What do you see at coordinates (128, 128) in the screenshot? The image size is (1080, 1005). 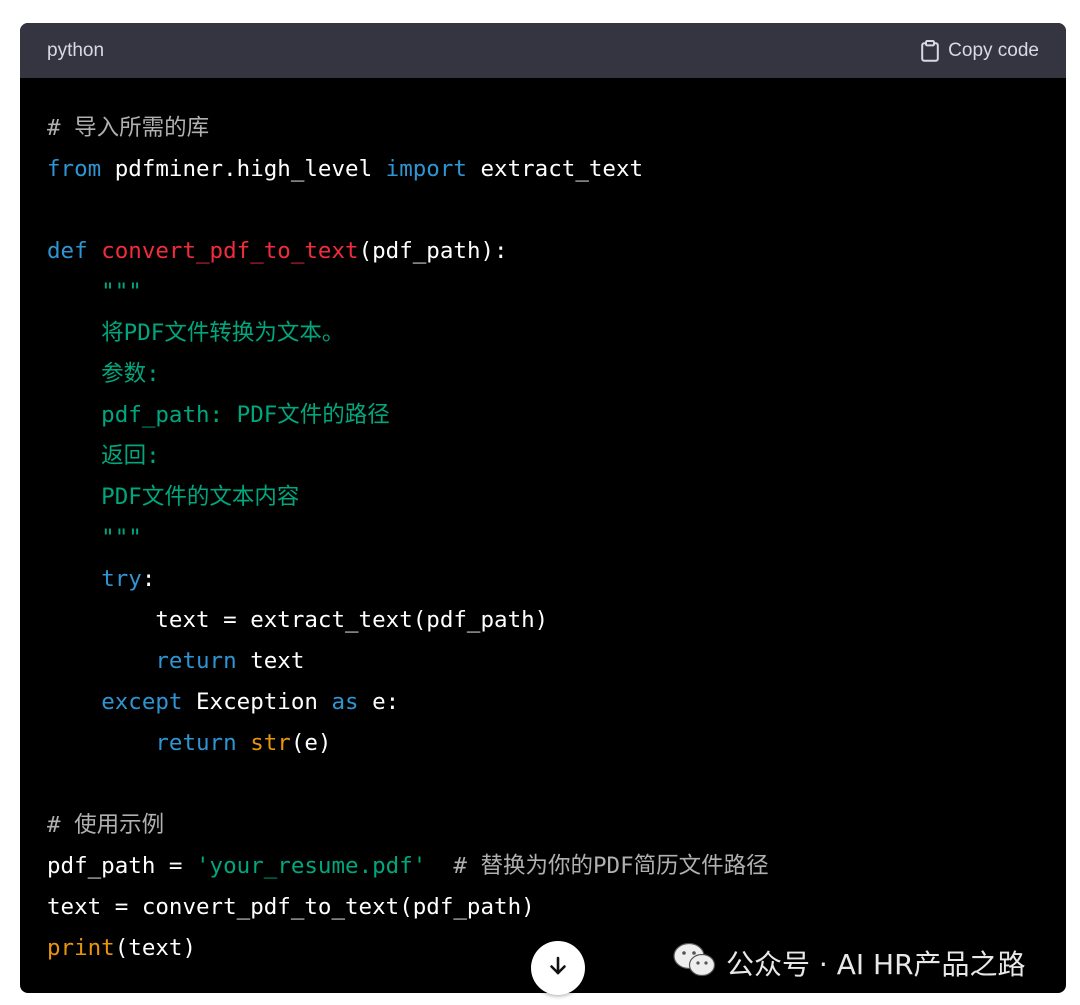 I see `code-token: # 导入所需的库` at bounding box center [128, 128].